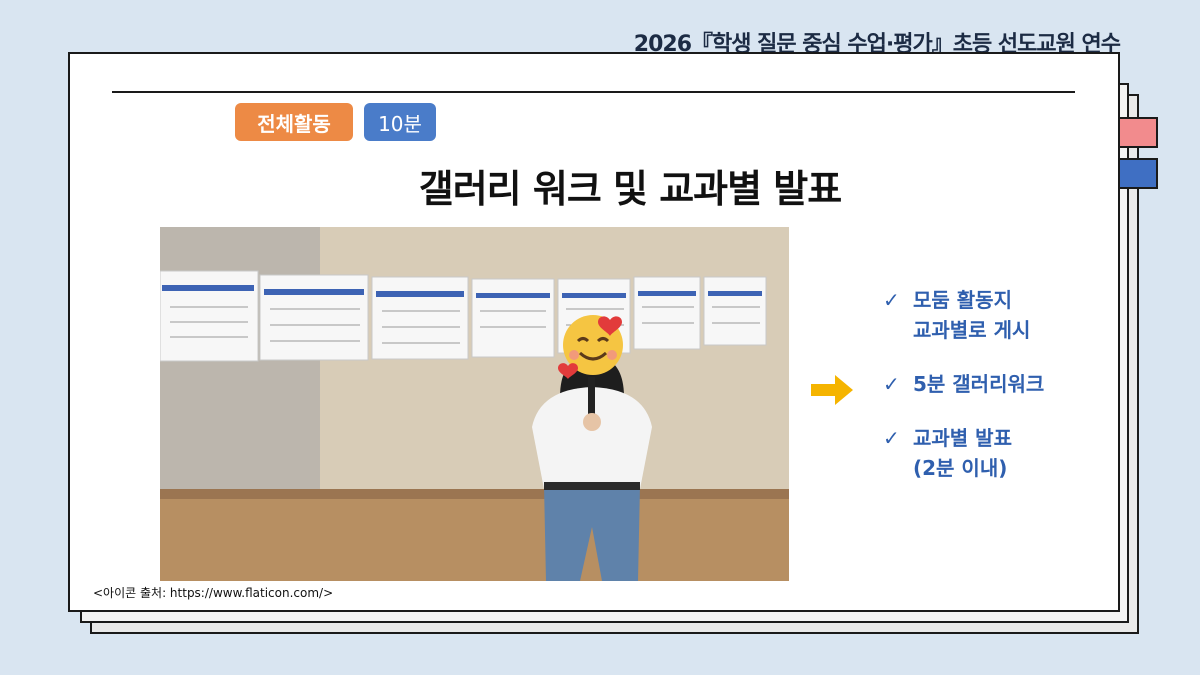  I want to click on checklist-item-line: 교과별로 게시, so click(972, 330).